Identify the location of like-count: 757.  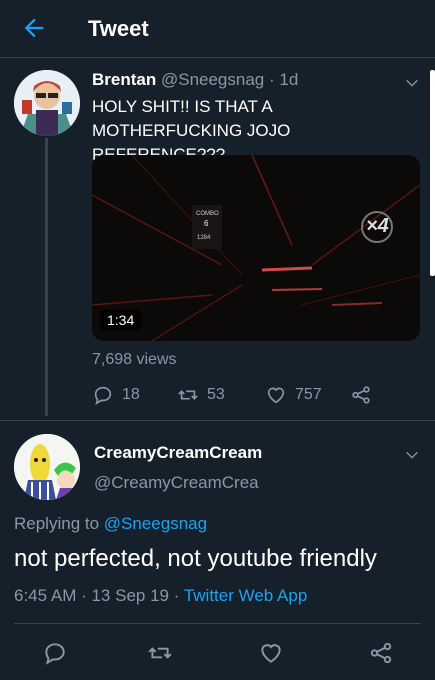
(308, 394).